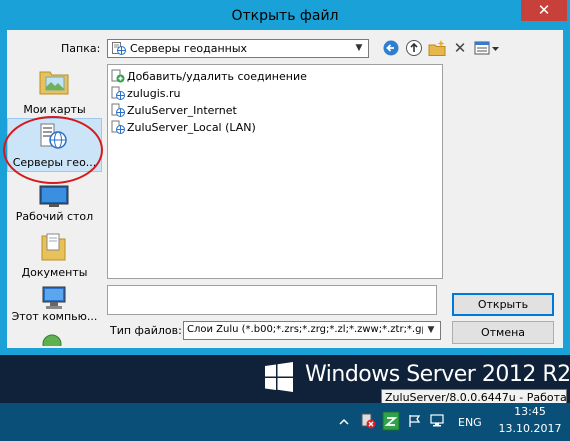  I want to click on place-documents: Документы, so click(54, 255).